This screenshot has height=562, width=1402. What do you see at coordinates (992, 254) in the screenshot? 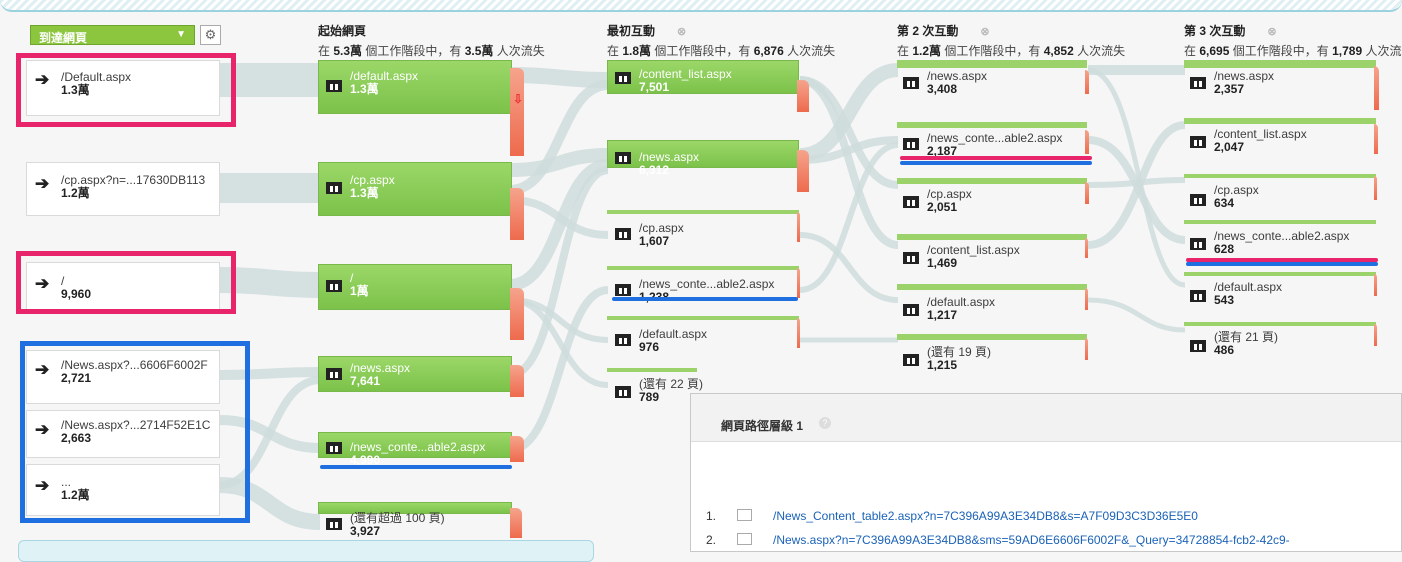
I see `second-interaction-node: /content_list.aspx 1,469` at bounding box center [992, 254].